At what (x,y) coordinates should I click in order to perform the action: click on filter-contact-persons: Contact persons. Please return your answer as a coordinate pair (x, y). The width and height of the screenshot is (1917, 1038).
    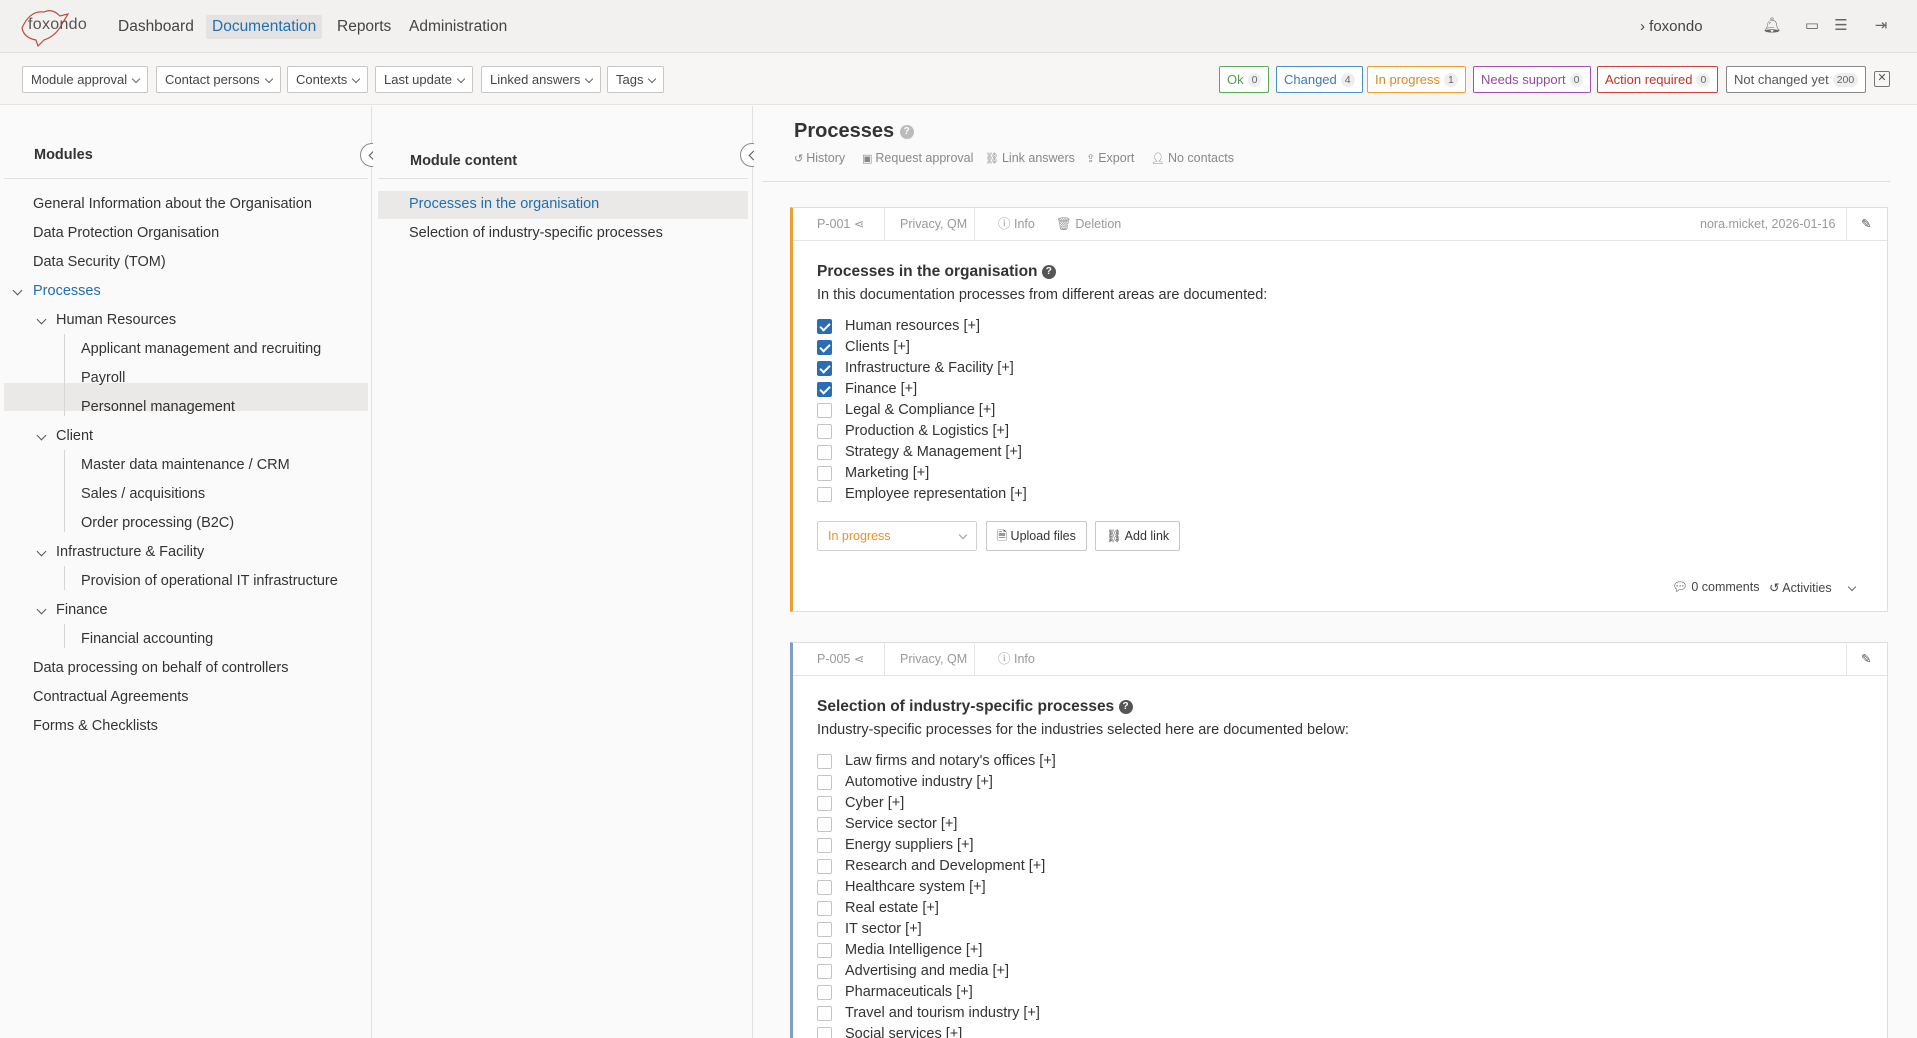
    Looking at the image, I should click on (218, 79).